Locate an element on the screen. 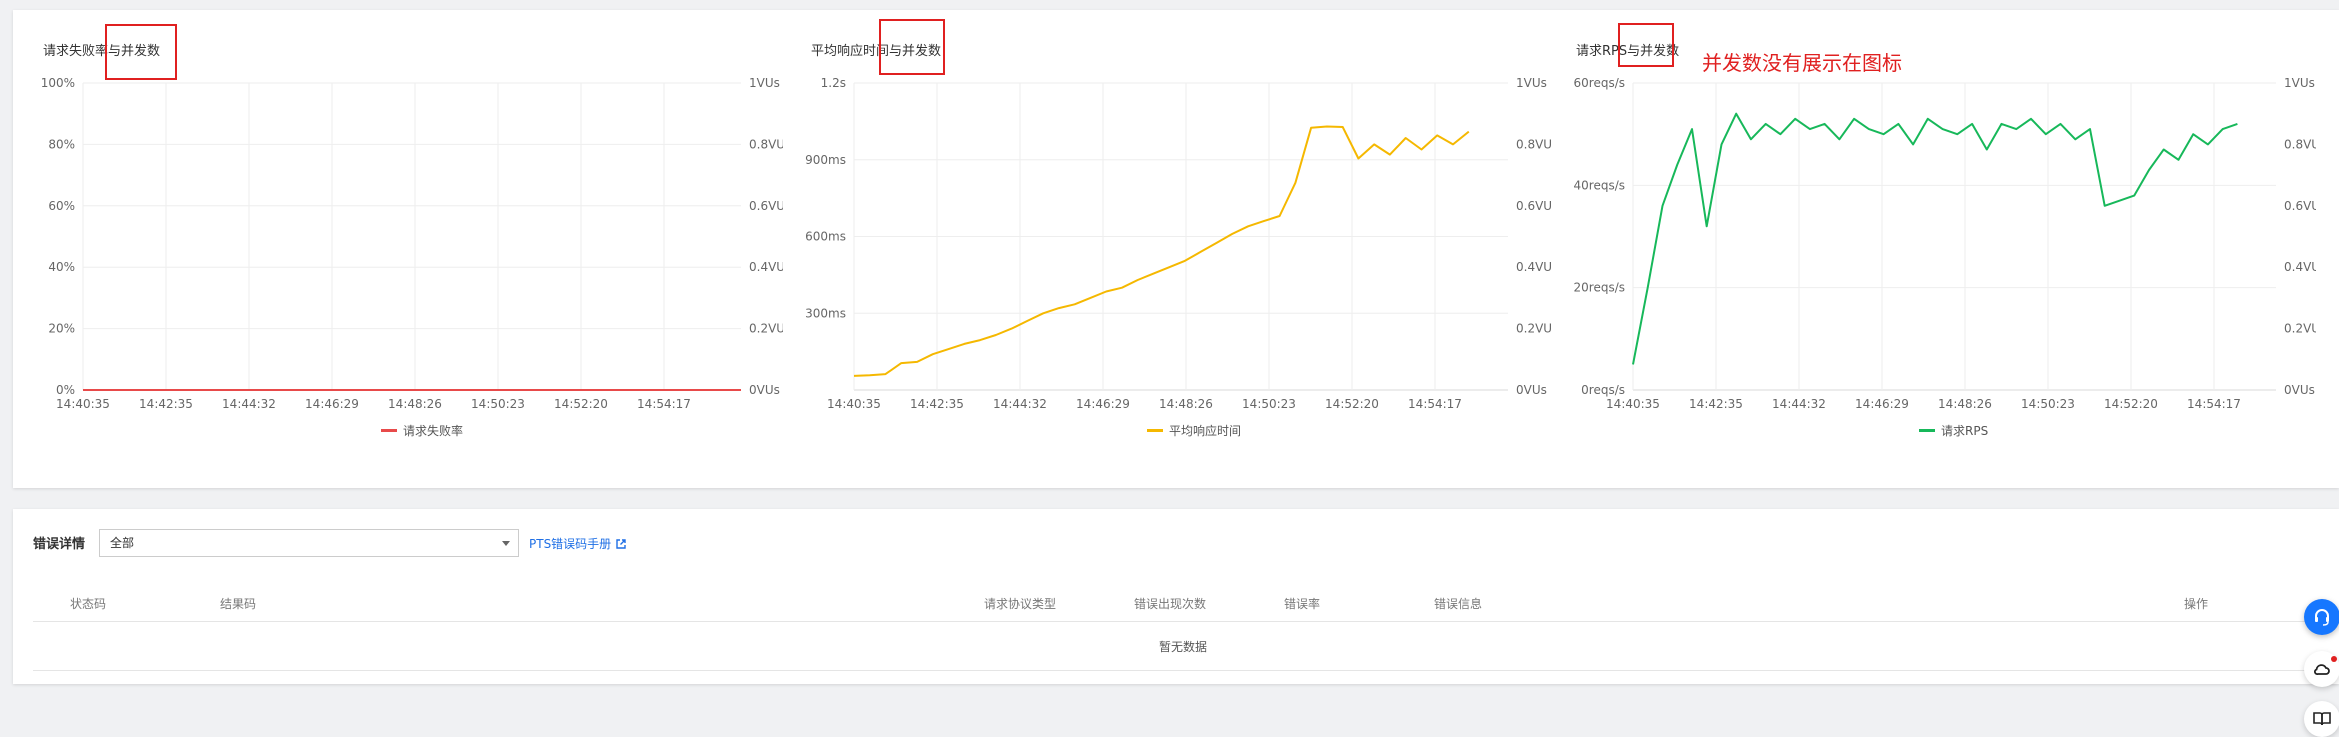 The width and height of the screenshot is (2339, 737). y-tick-label: 20reqs/s is located at coordinates (1600, 288).